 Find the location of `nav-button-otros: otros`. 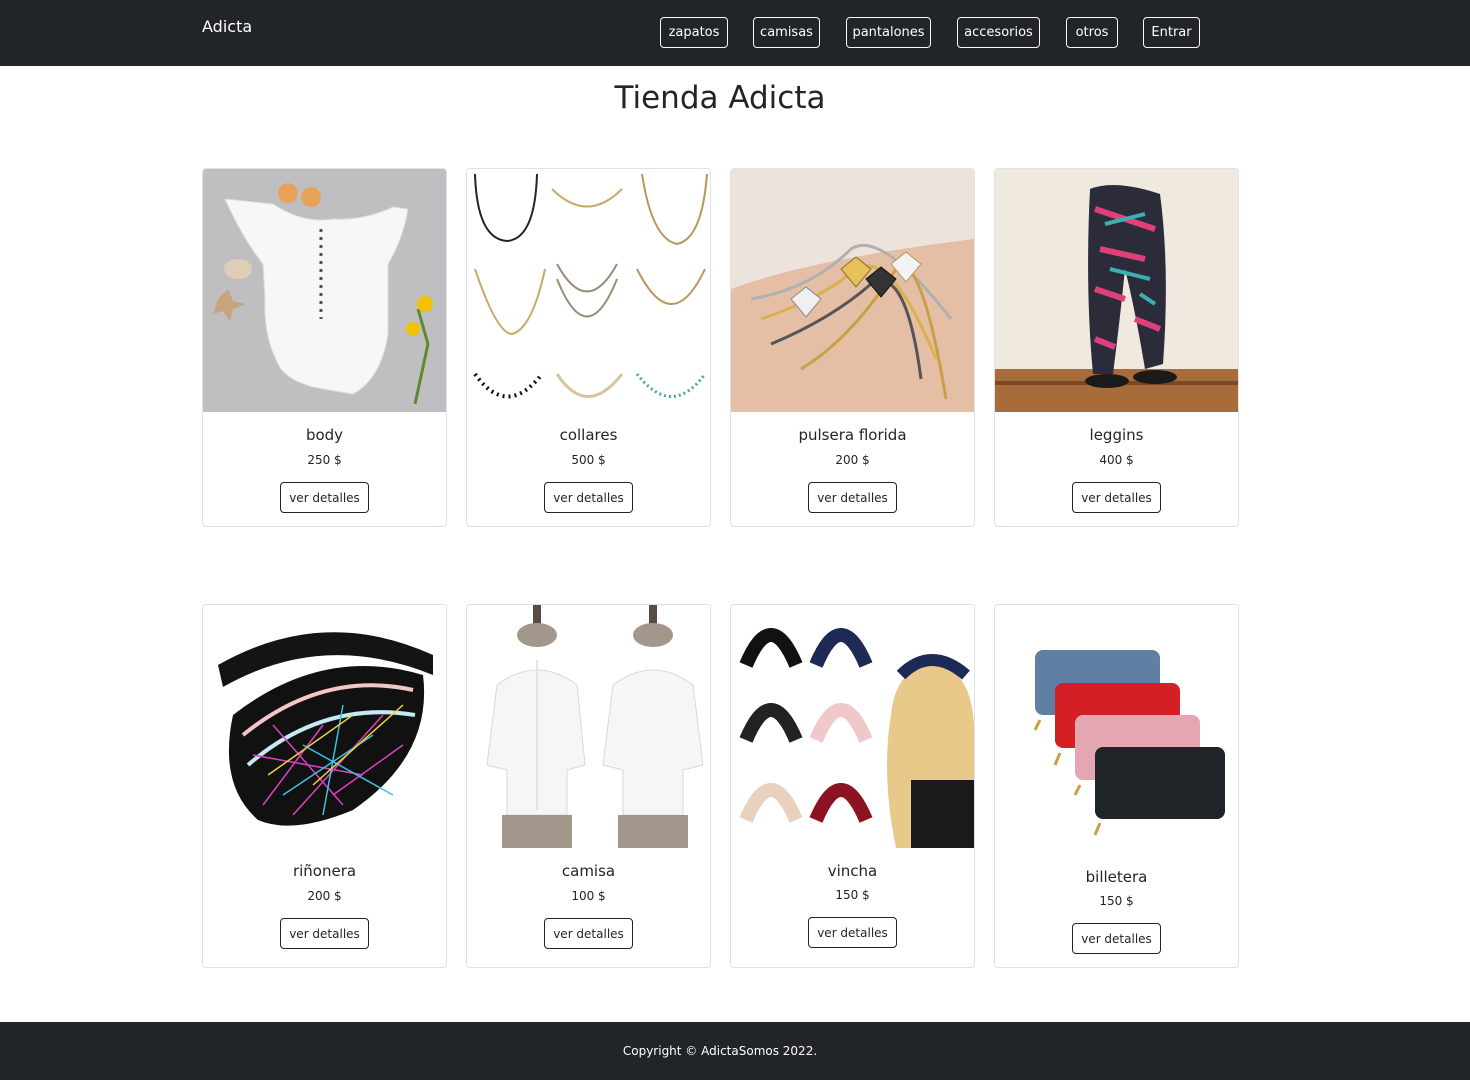

nav-button-otros: otros is located at coordinates (1092, 32).